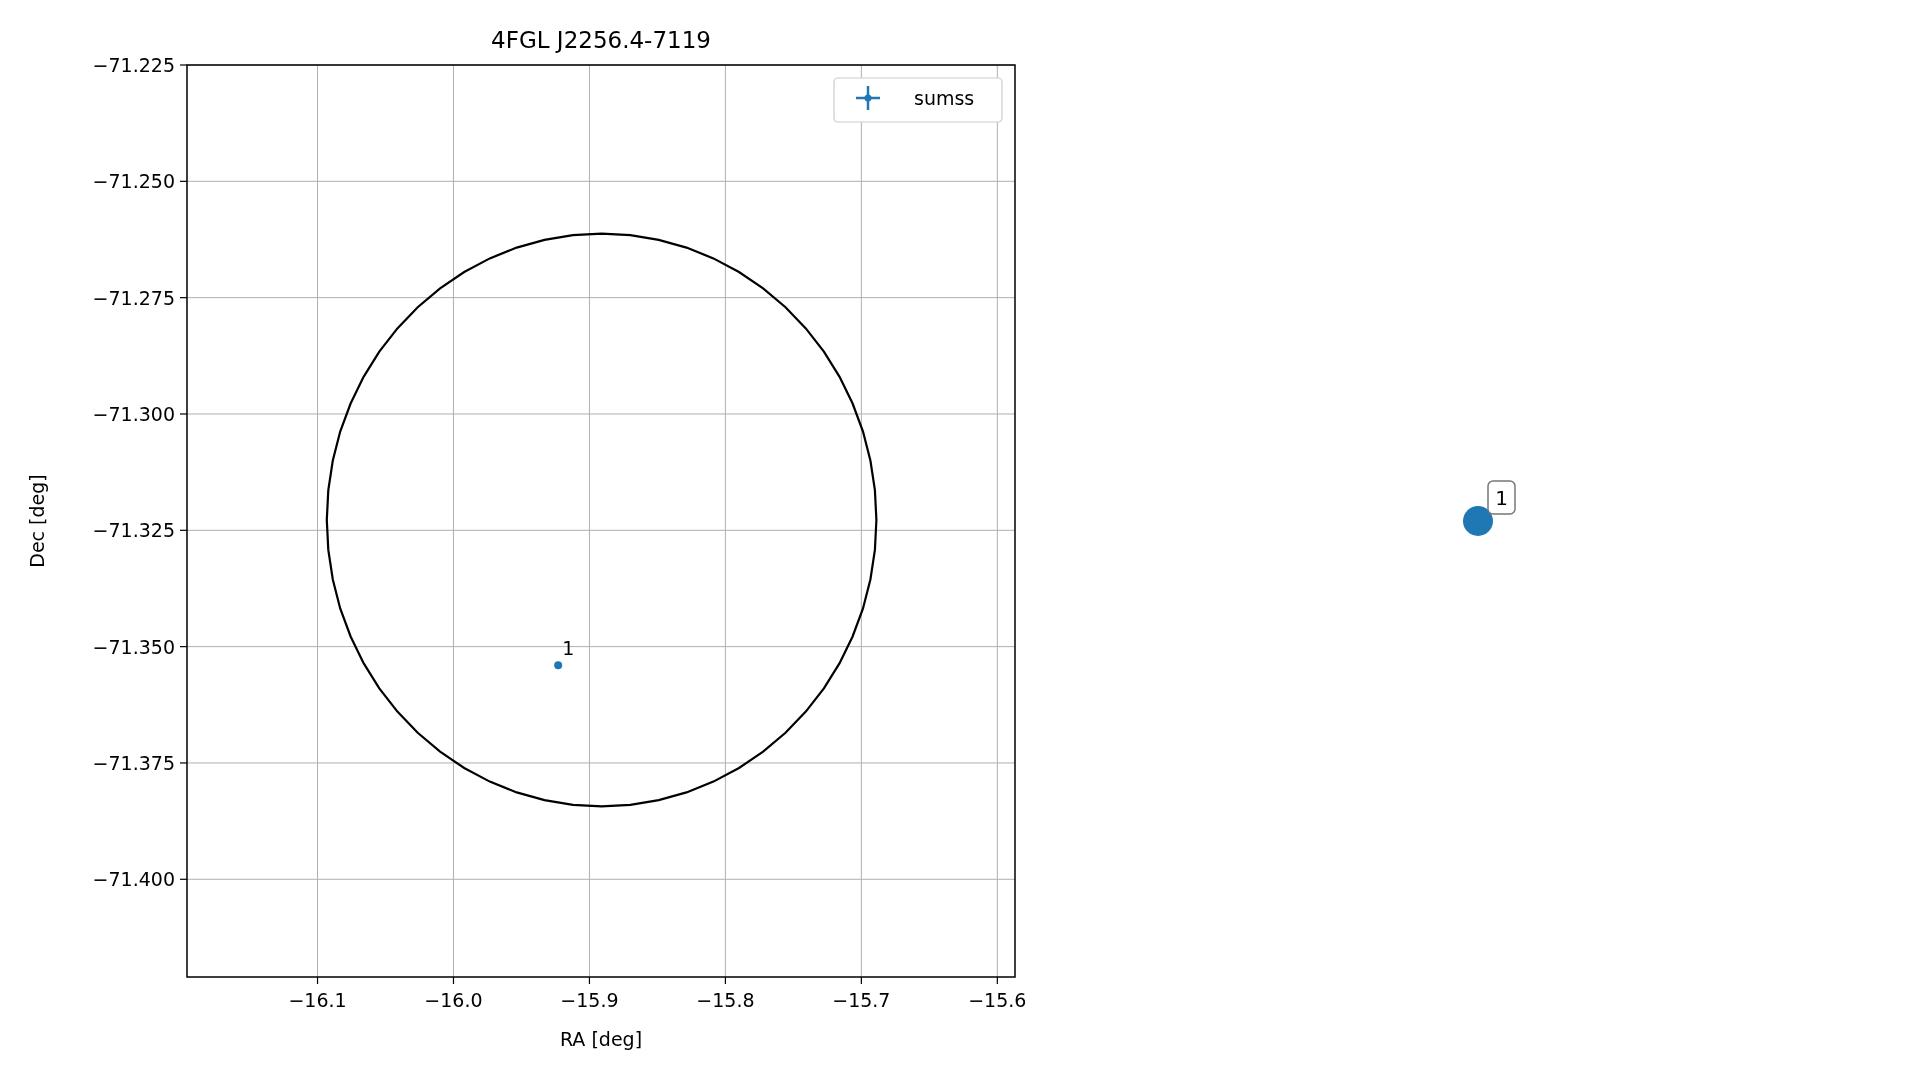  I want to click on y-tick-label: −71.375, so click(133, 762).